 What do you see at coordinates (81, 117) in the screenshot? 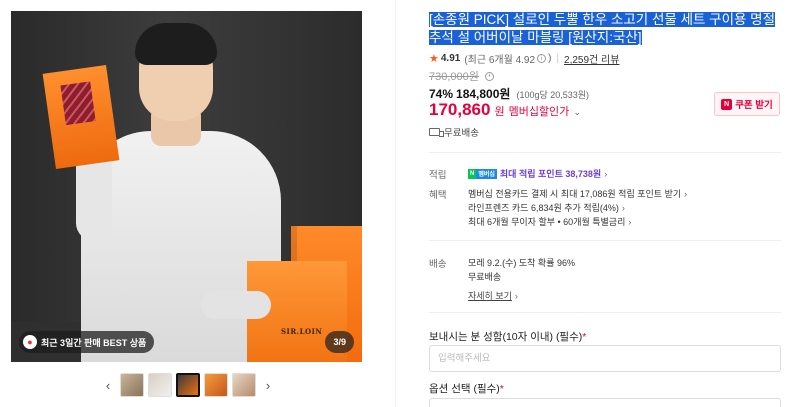
I see `beef-package` at bounding box center [81, 117].